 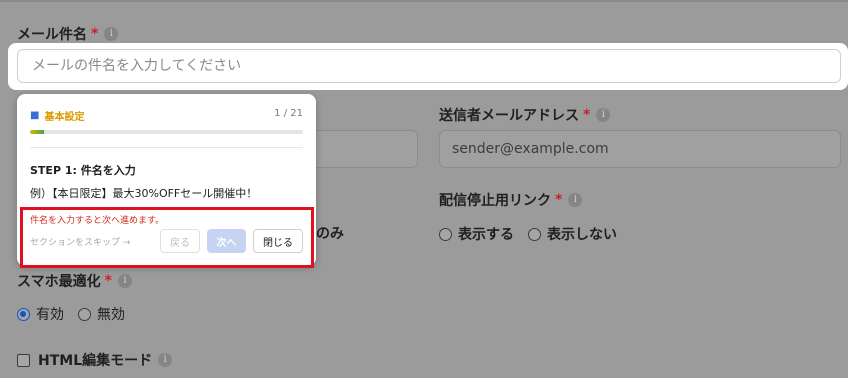 I want to click on mobile-label: スマホ最適化 * i, so click(x=74, y=281).